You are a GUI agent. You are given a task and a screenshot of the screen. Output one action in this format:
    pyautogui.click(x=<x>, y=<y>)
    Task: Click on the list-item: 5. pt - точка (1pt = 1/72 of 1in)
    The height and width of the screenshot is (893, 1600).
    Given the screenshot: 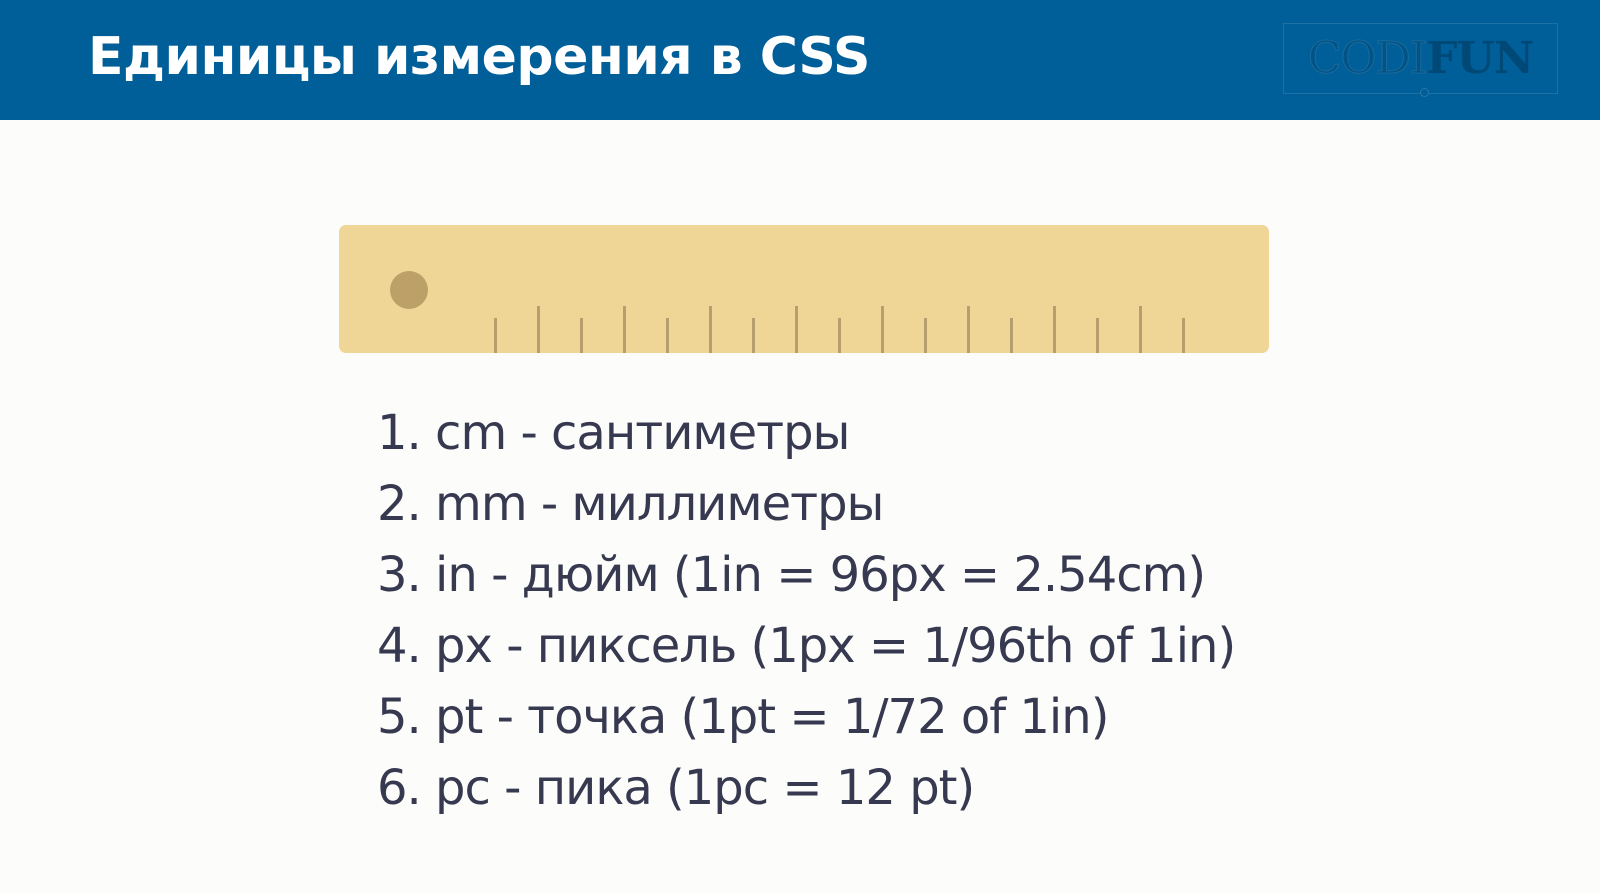 What is the action you would take?
    pyautogui.click(x=743, y=717)
    